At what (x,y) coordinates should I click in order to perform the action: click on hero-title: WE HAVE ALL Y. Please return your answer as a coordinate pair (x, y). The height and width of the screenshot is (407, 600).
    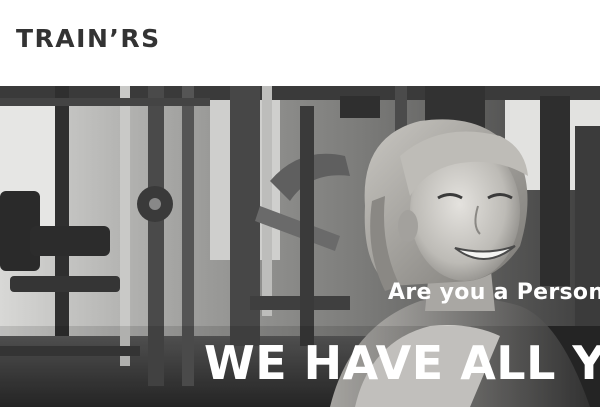
    Looking at the image, I should click on (402, 363).